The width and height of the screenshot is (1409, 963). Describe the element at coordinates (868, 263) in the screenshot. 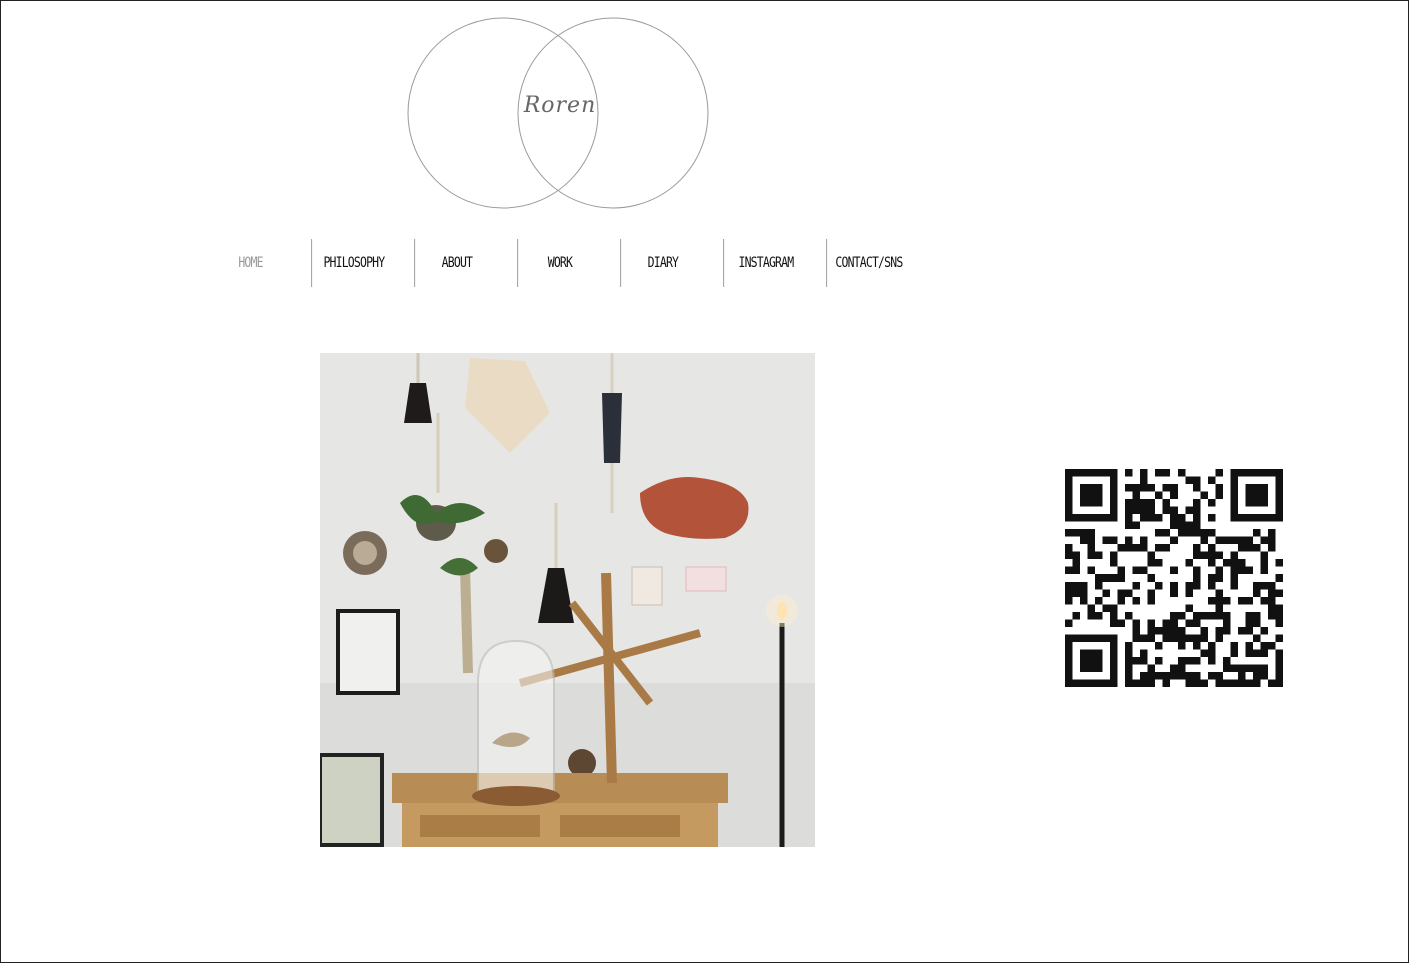

I see `nav-contact-sns: CONTACT/SNS` at that location.